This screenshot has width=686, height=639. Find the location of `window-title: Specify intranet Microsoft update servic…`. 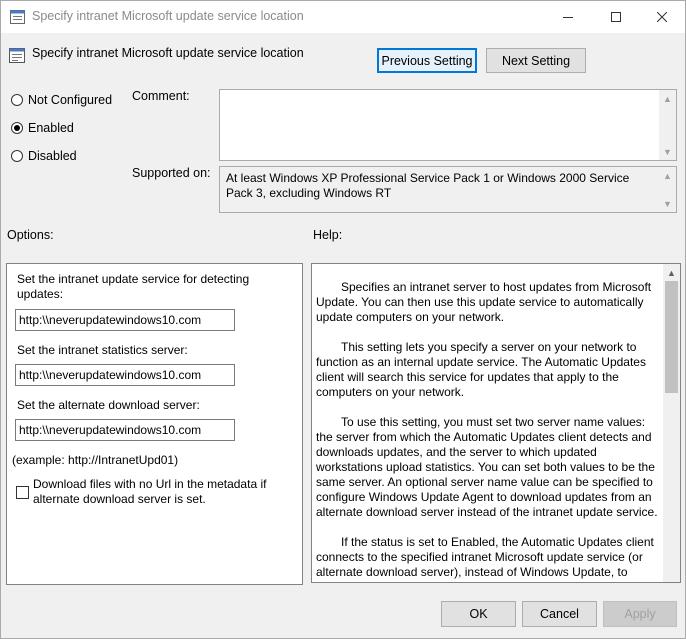

window-title: Specify intranet Microsoft update servic… is located at coordinates (168, 16).